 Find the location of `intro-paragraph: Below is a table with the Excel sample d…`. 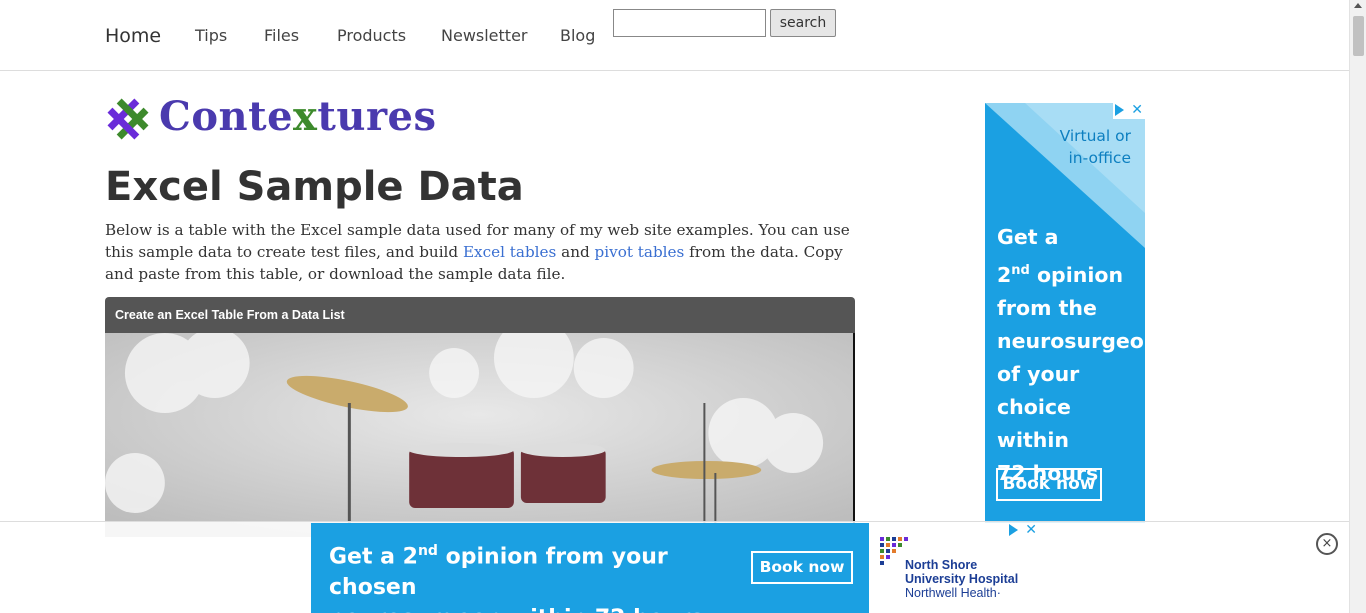

intro-paragraph: Below is a table with the Excel sample d… is located at coordinates (477, 252).